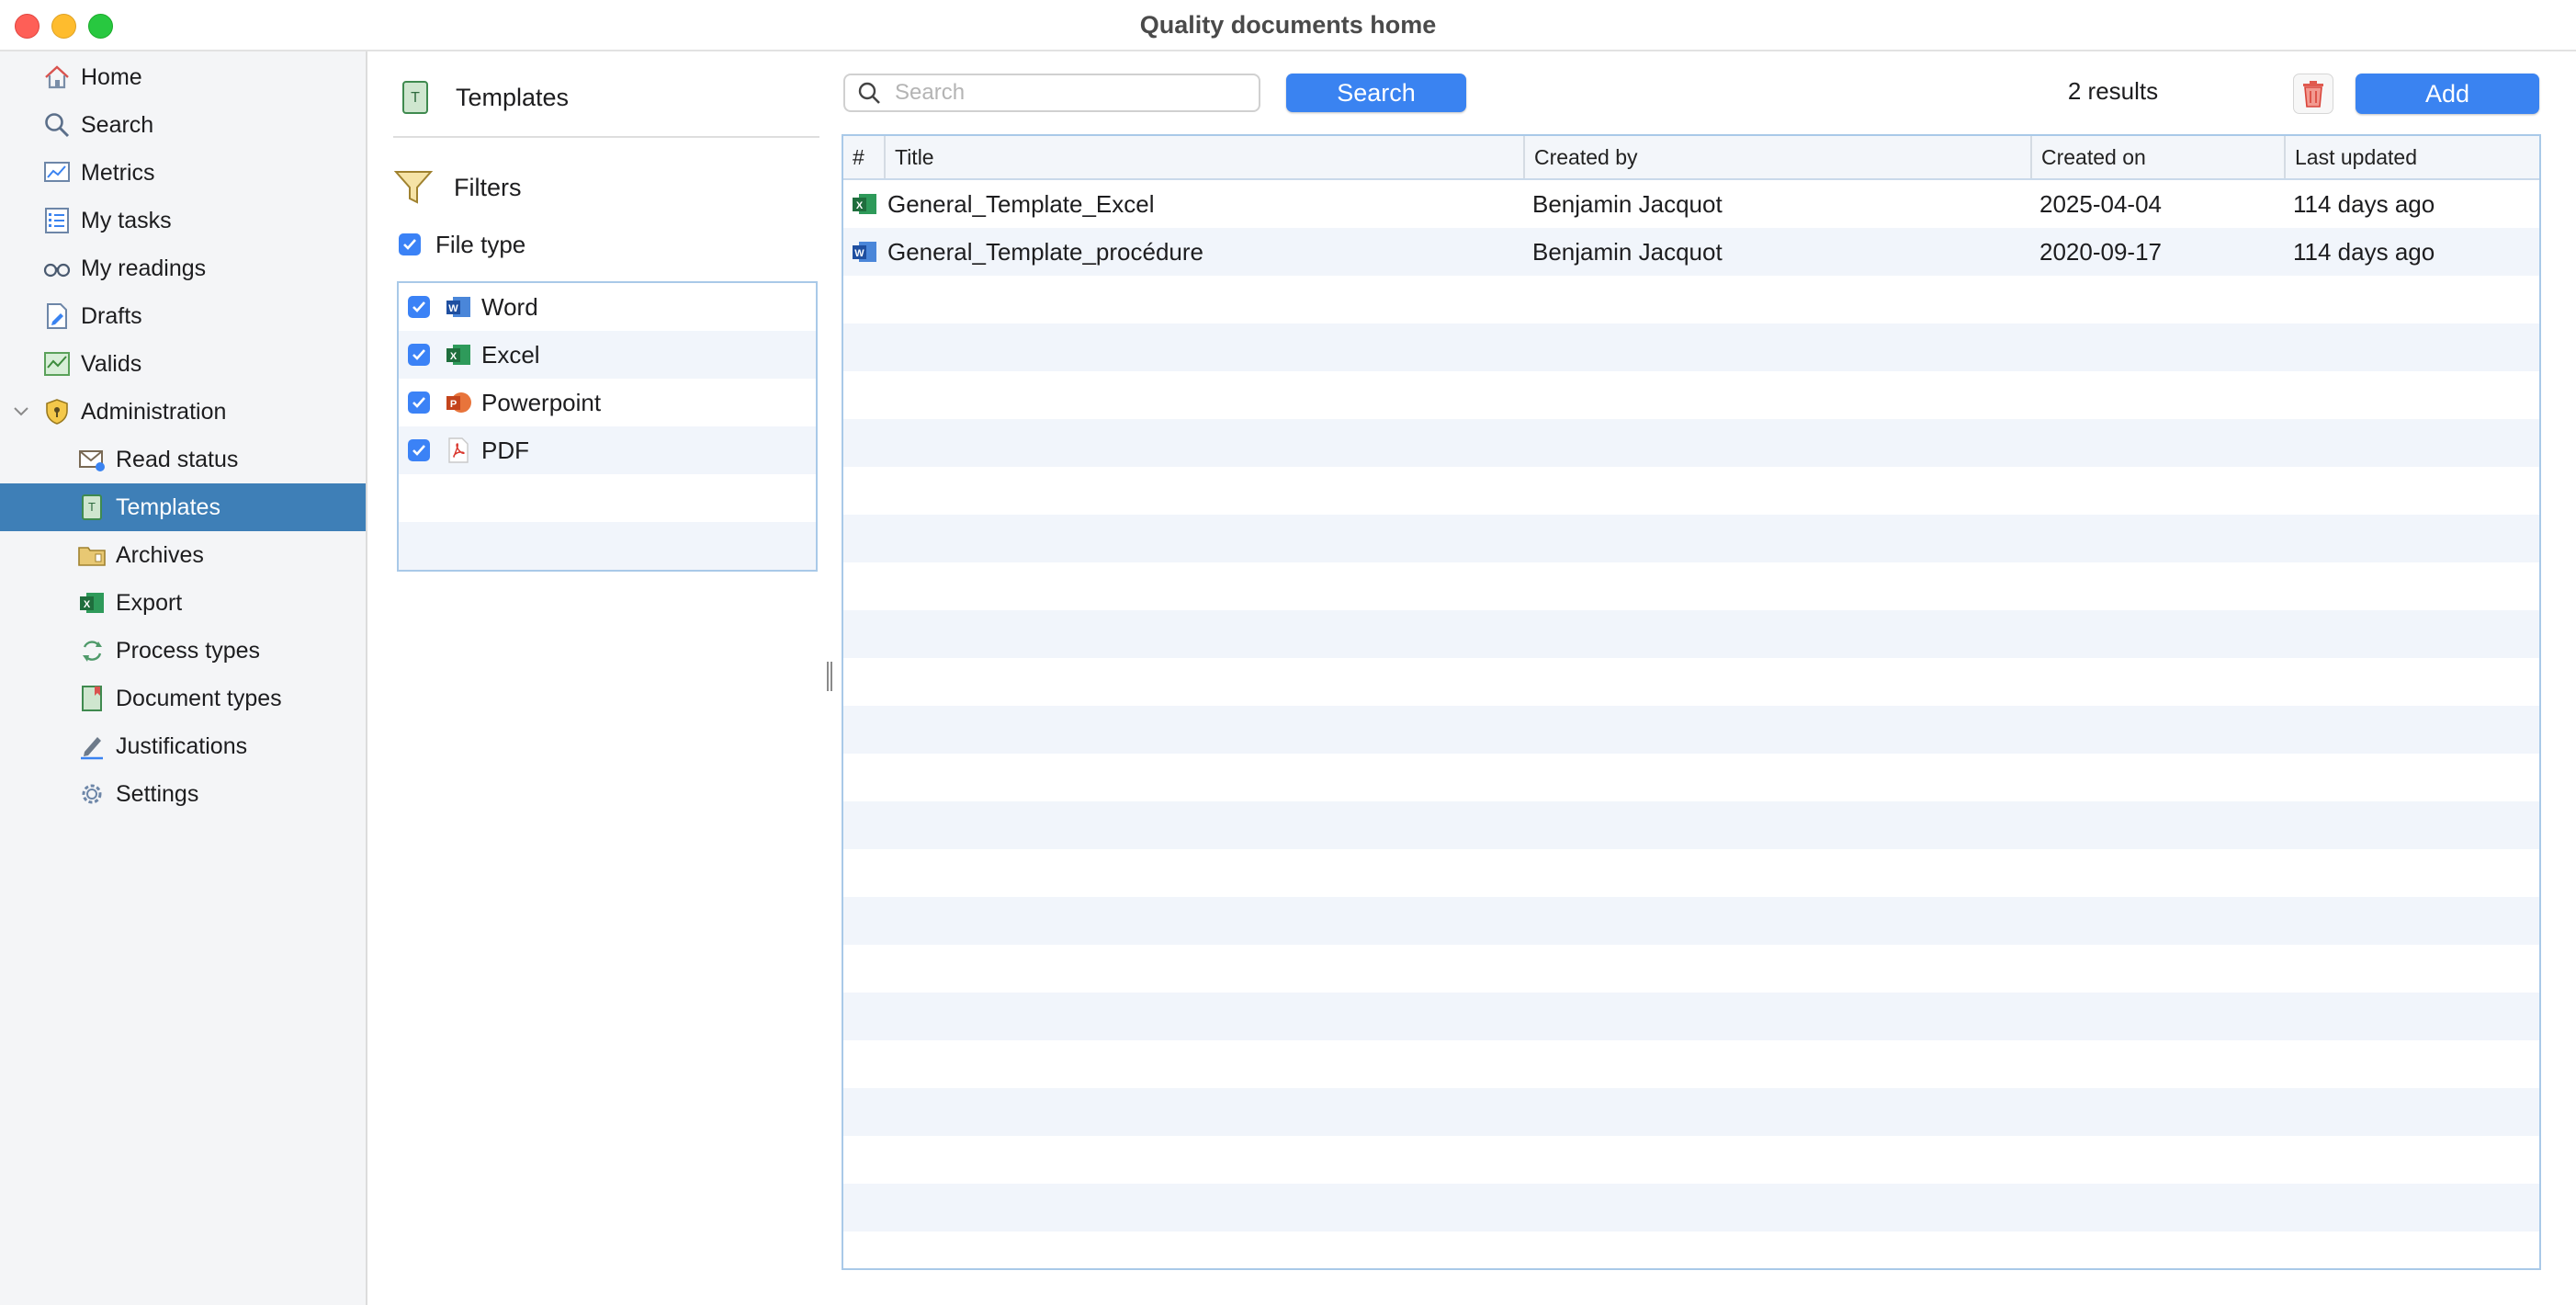 This screenshot has width=2576, height=1305. I want to click on sidebar-item-settings: Settings, so click(183, 794).